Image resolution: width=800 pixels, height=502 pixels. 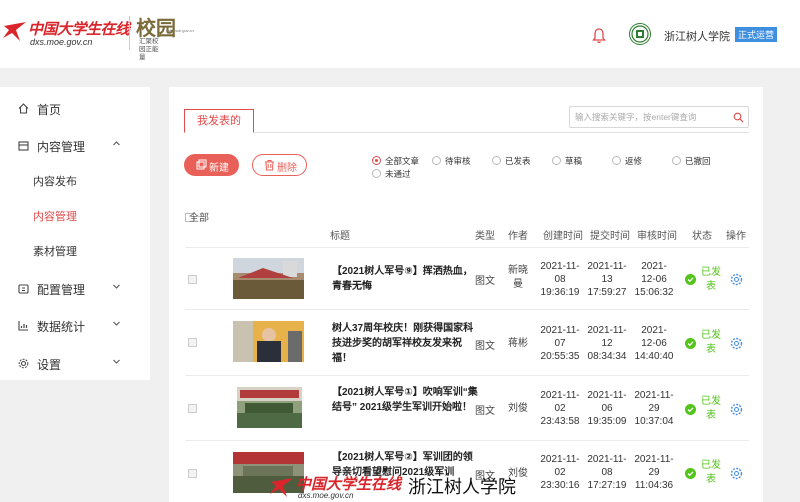 I want to click on brand-name: 中国大学生在线, so click(x=79, y=29).